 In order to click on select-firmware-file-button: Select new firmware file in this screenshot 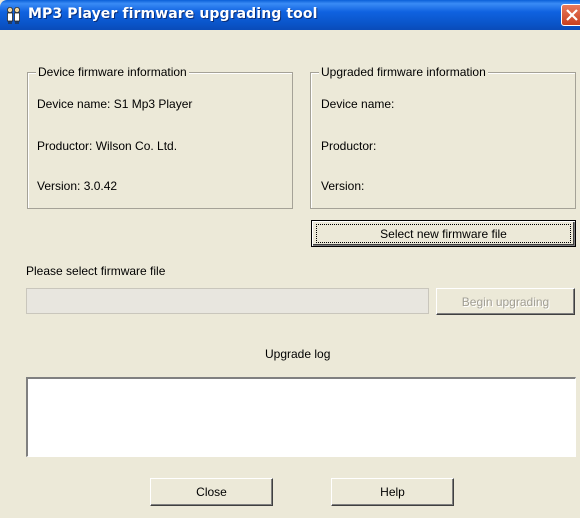, I will do `click(443, 233)`.